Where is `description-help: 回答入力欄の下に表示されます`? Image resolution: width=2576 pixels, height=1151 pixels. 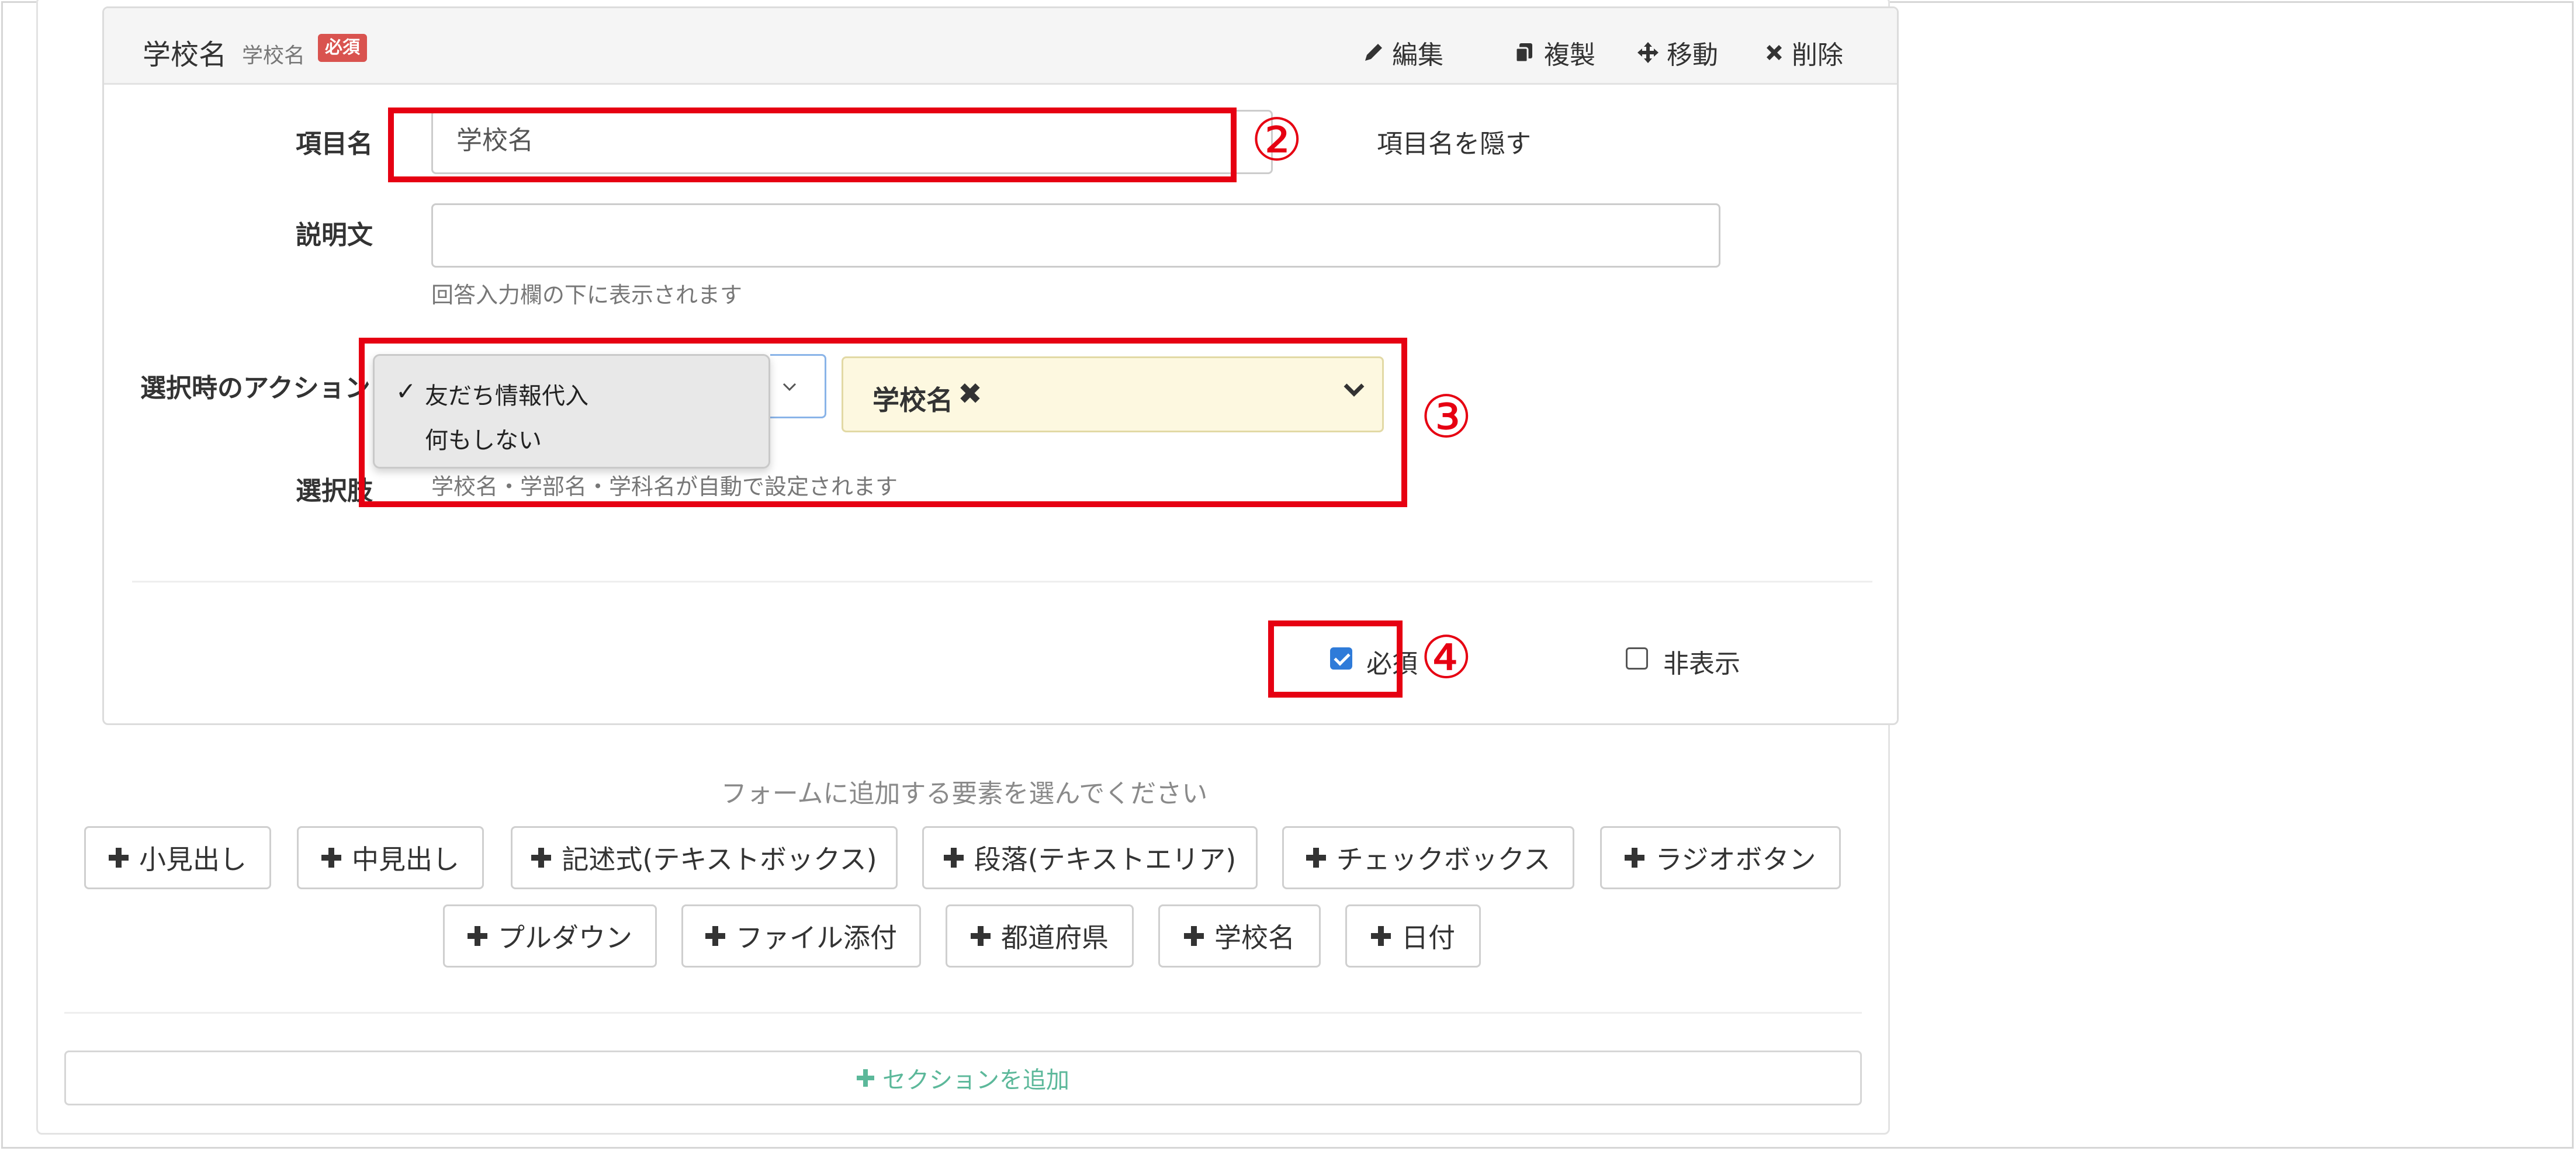
description-help: 回答入力欄の下に表示されます is located at coordinates (587, 295).